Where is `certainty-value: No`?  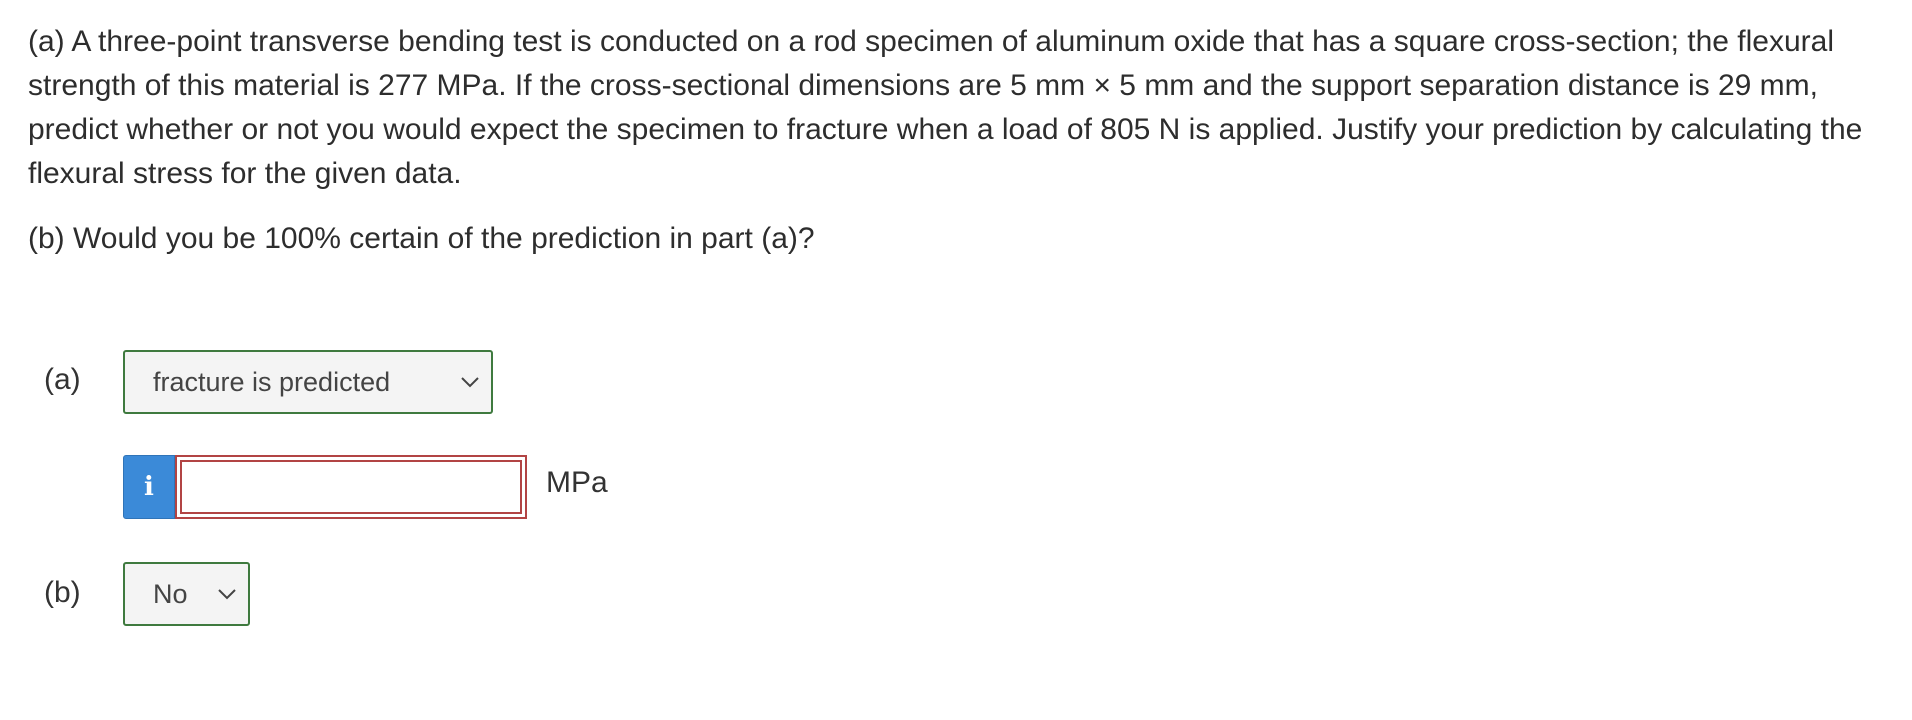 certainty-value: No is located at coordinates (170, 593).